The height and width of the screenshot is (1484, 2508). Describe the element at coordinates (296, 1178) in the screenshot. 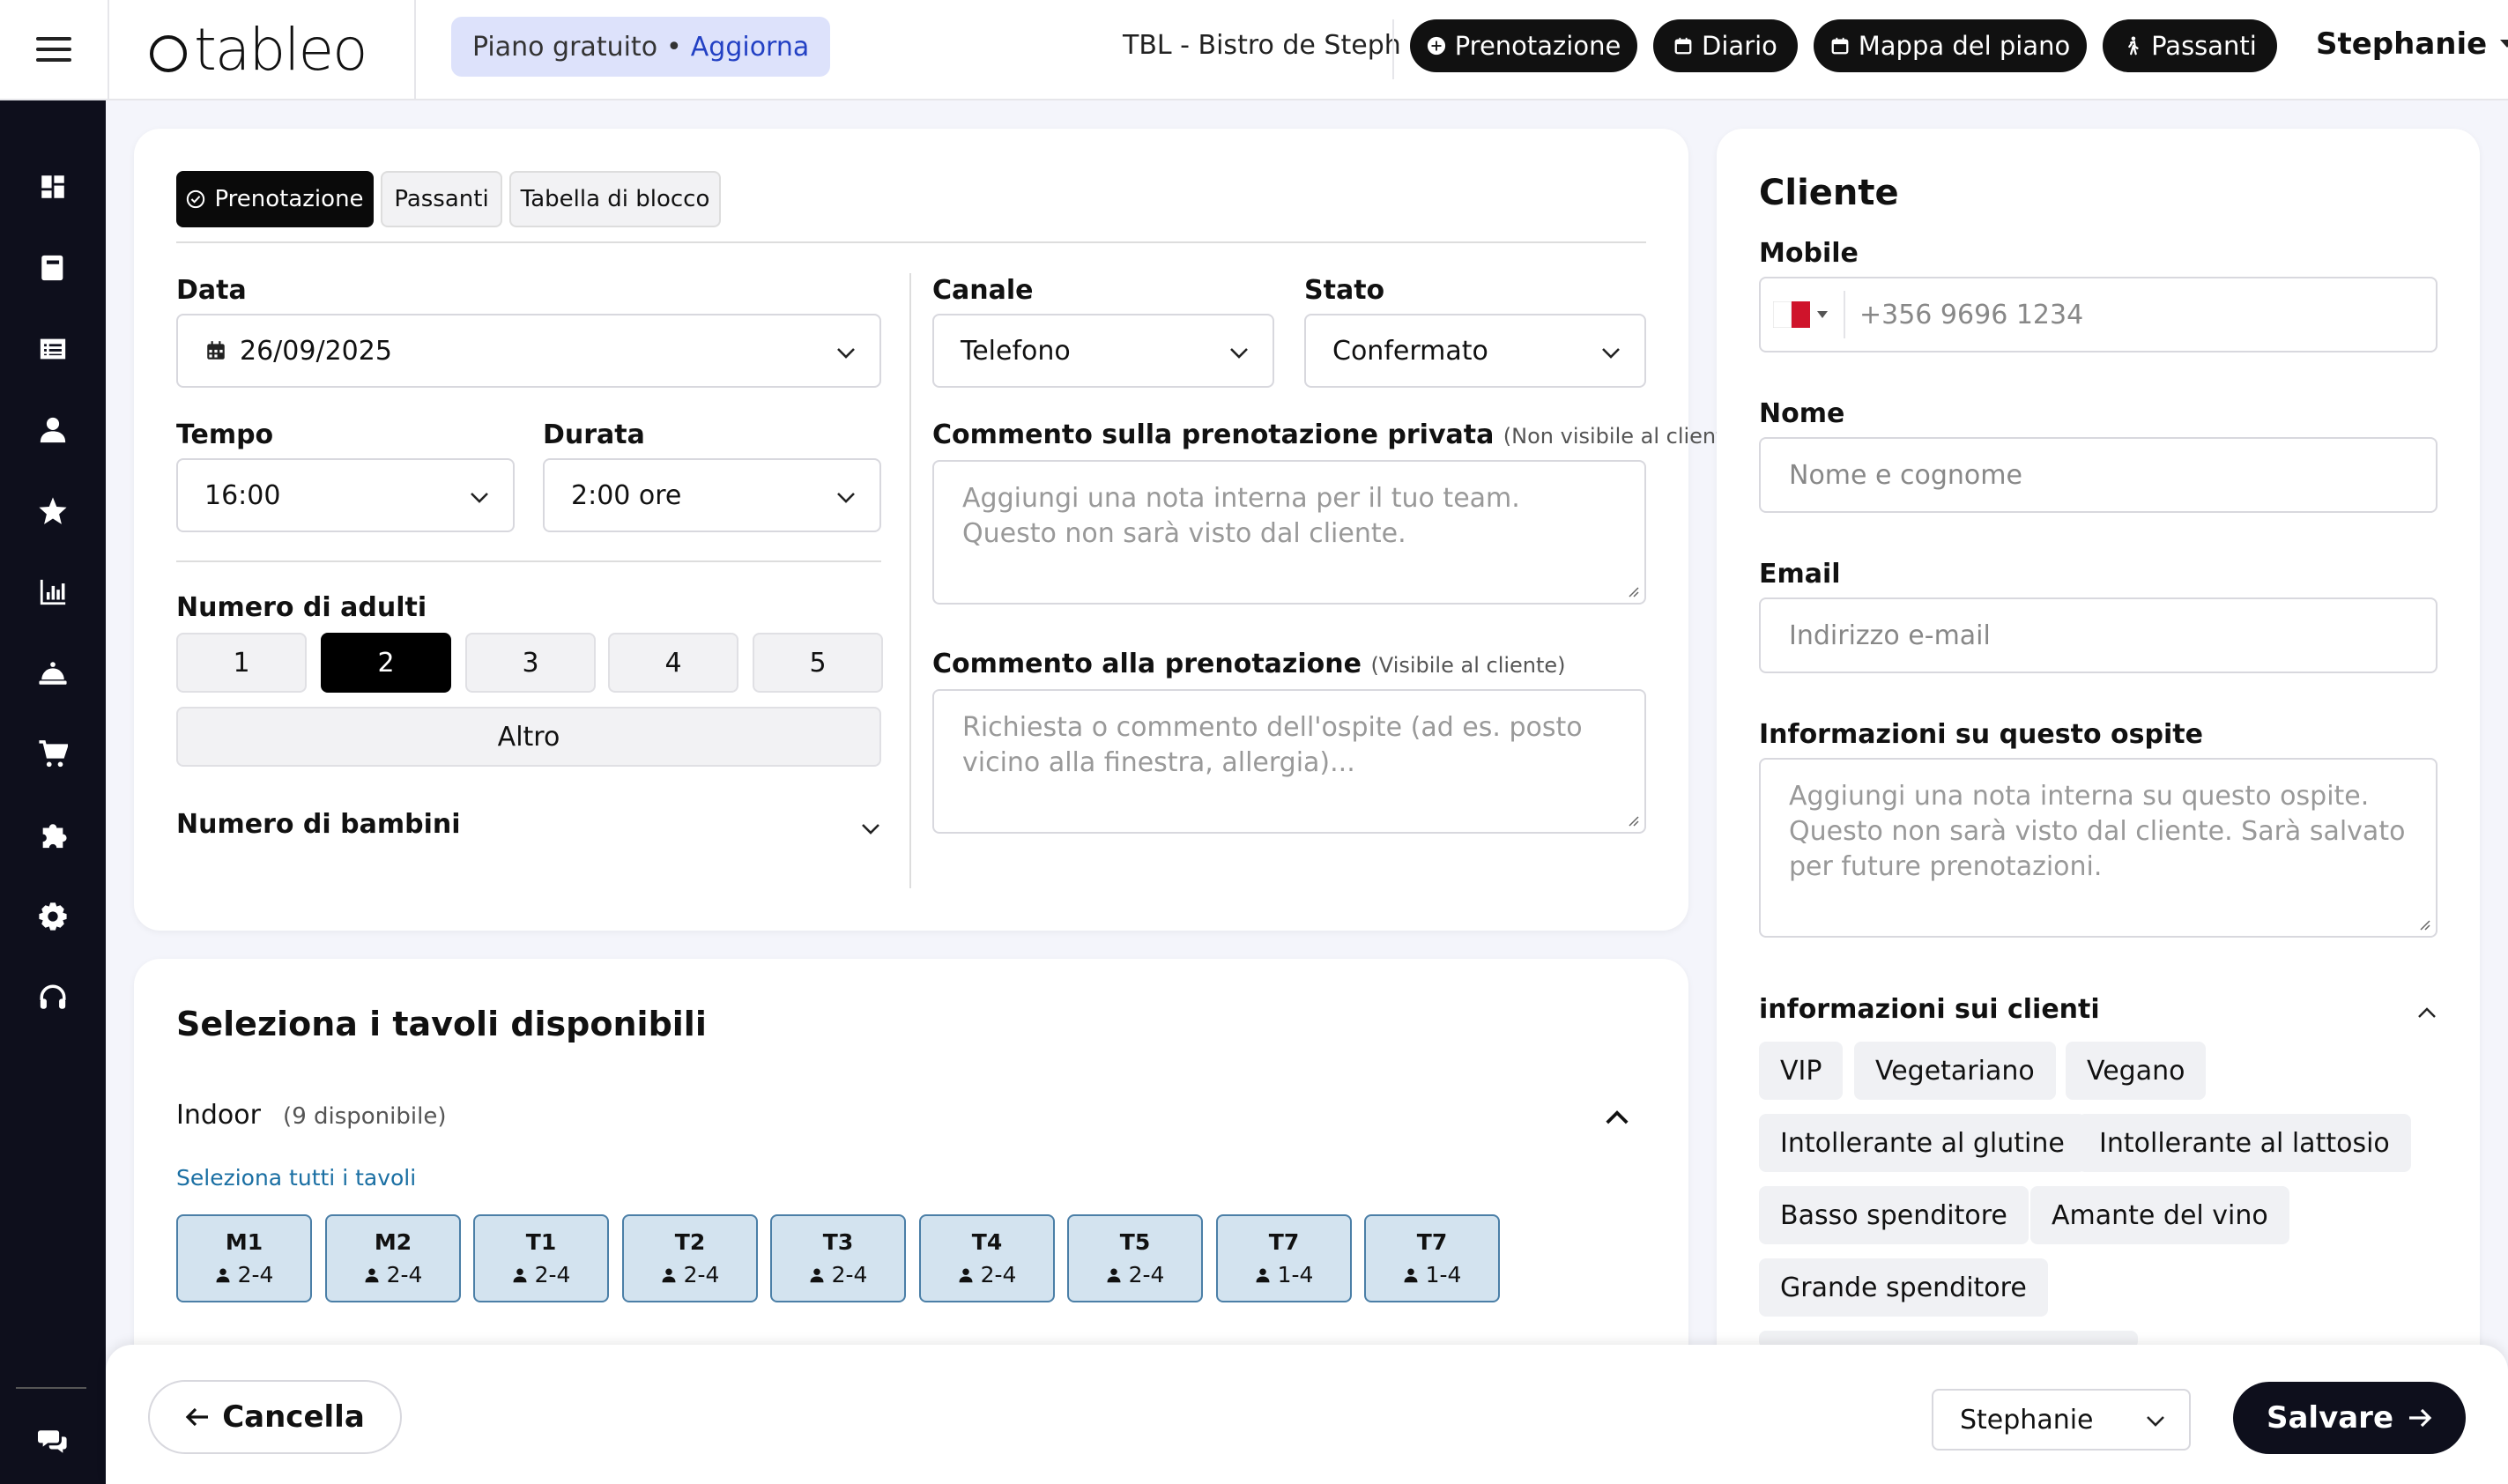

I see `select-all-tables-link: Seleziona tutti i tavoli` at that location.